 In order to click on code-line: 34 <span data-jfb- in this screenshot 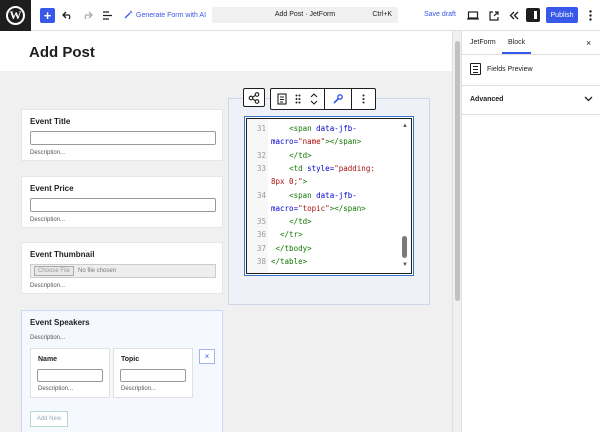, I will do `click(327, 195)`.